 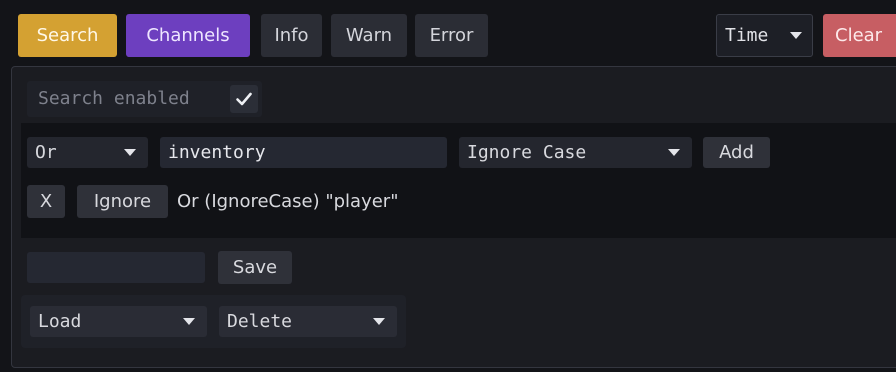 What do you see at coordinates (60, 321) in the screenshot?
I see `load-preset-value: Load` at bounding box center [60, 321].